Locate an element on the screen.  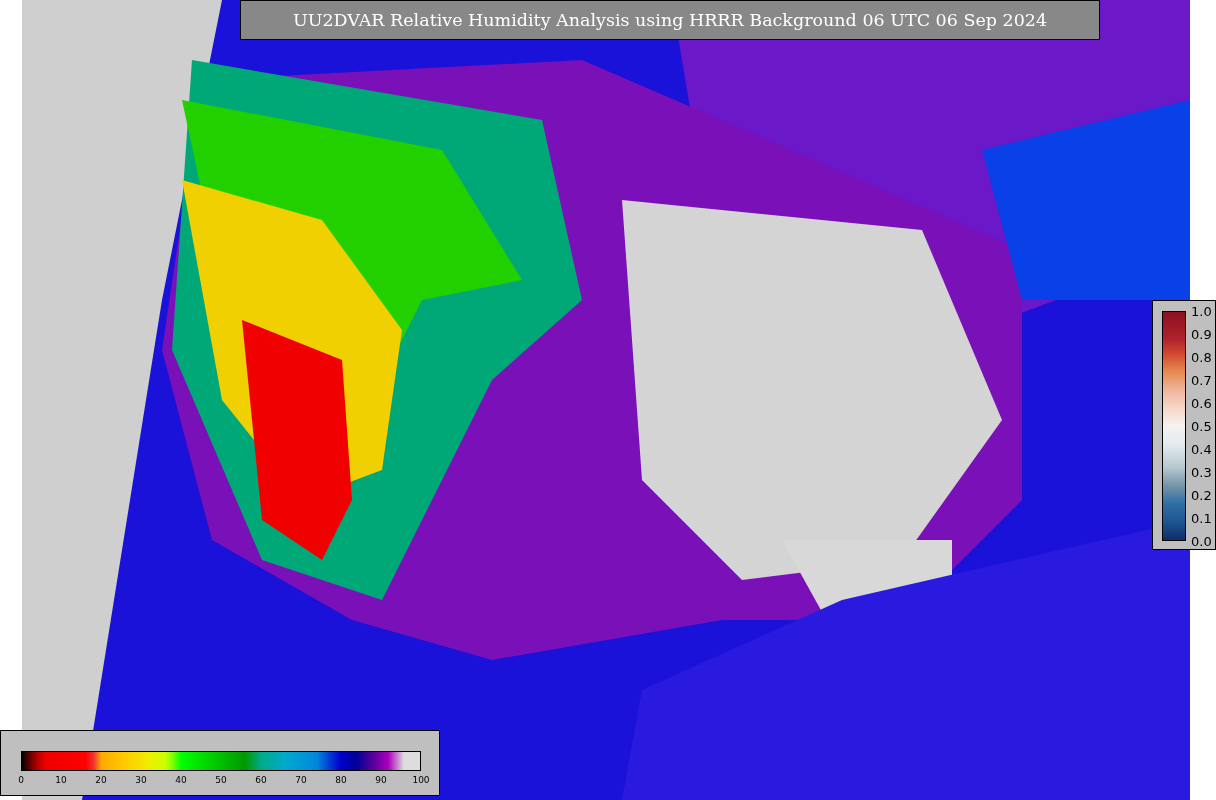
colorbar-tick-label: 50 is located at coordinates (221, 780).